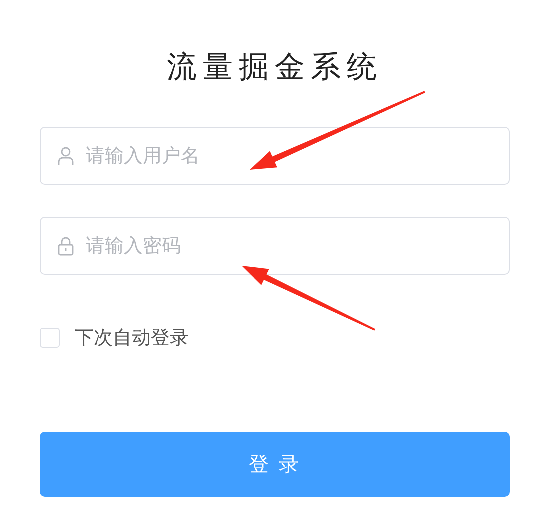  I want to click on lock-icon, so click(66, 246).